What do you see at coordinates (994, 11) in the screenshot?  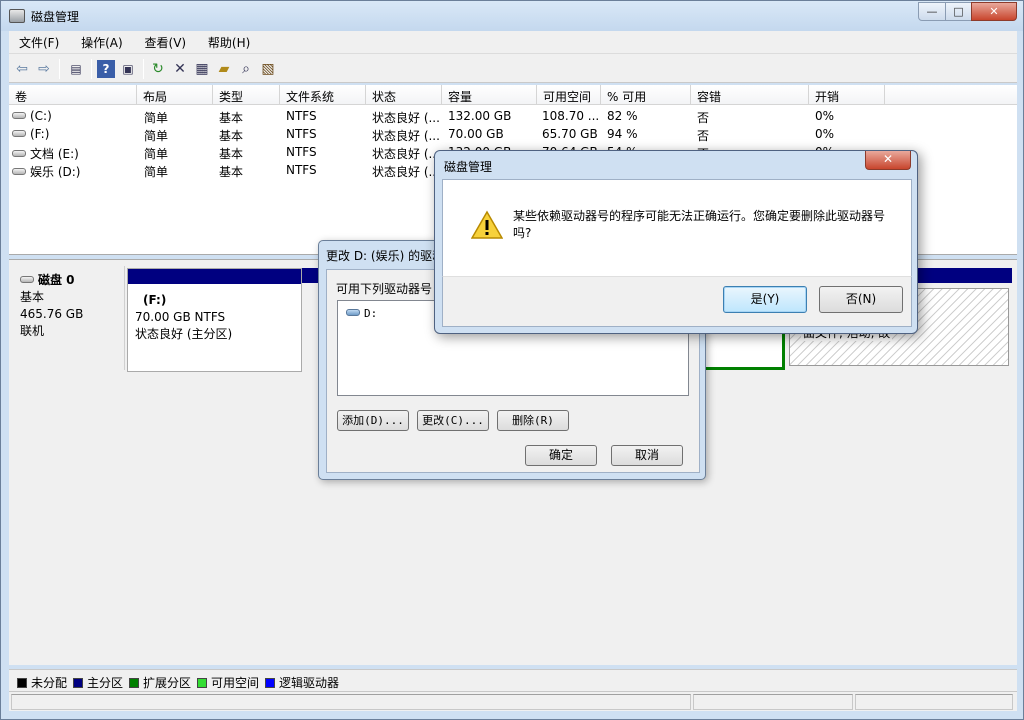 I see `close-button: ✕` at bounding box center [994, 11].